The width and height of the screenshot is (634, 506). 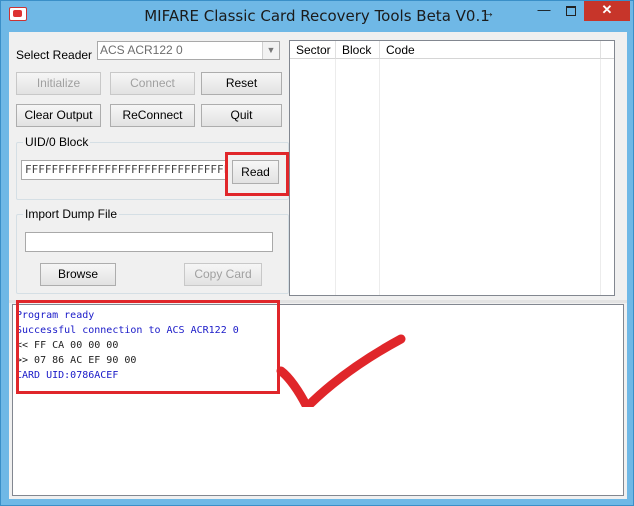 I want to click on chevron-down-icon: ▼, so click(x=270, y=50).